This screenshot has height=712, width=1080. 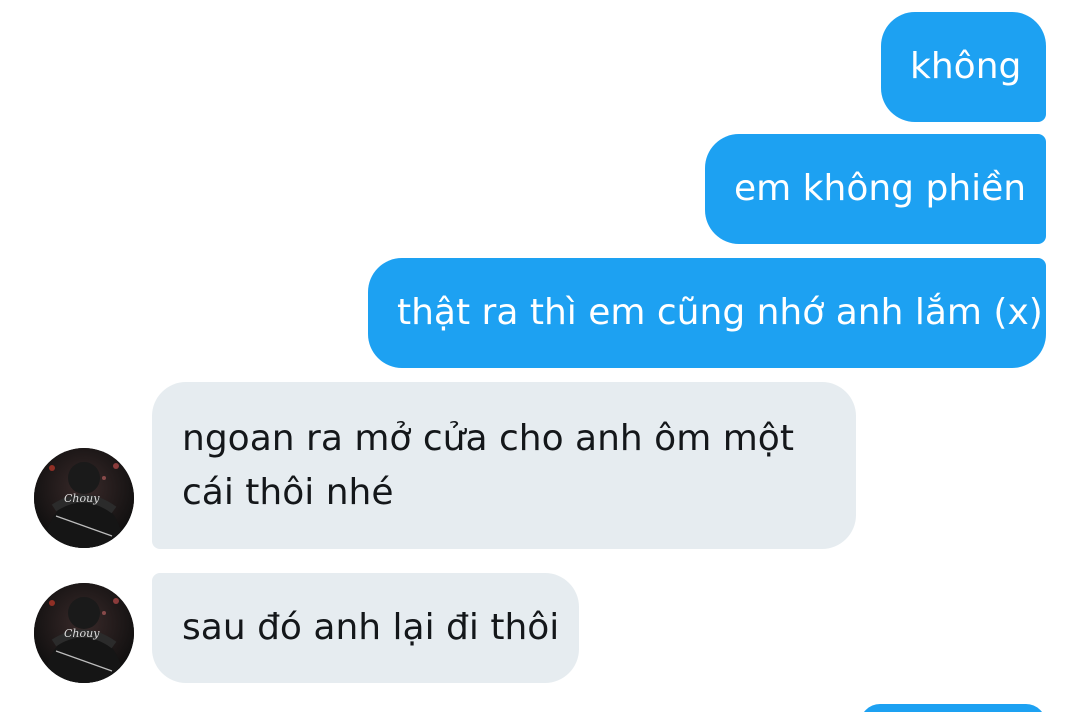 I want to click on sent-message-bubble: thật ra thì em cũng nhớ anh lắm (x), so click(x=707, y=313).